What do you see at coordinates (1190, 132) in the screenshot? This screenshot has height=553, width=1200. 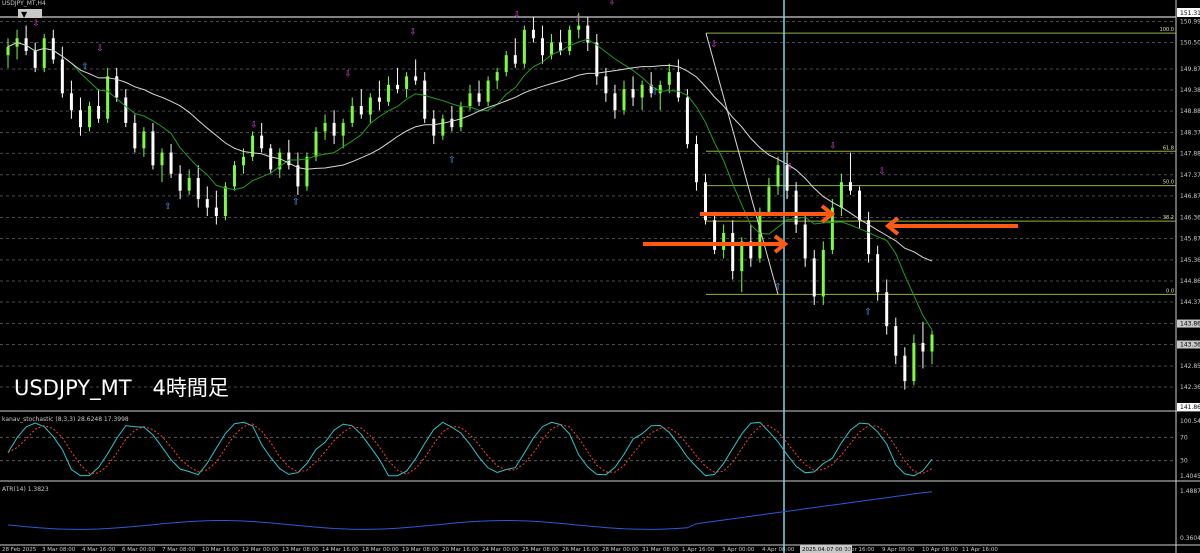 I see `price-label: 148.375` at bounding box center [1190, 132].